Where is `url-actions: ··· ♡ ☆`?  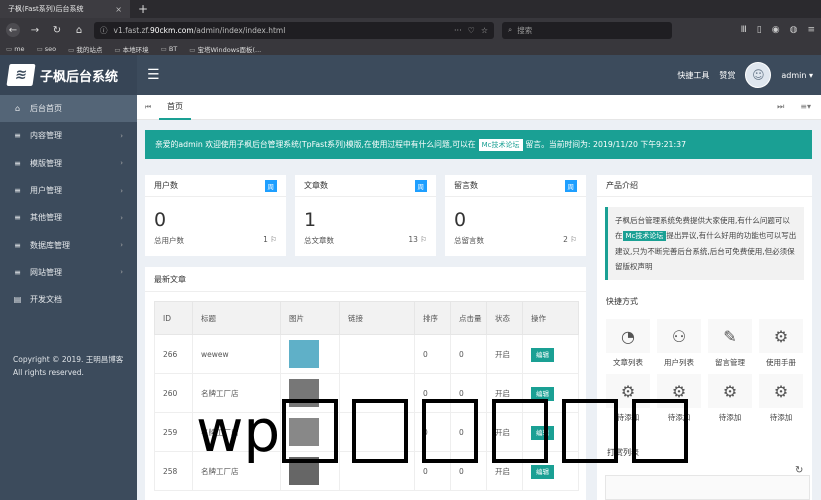
url-actions: ··· ♡ ☆ is located at coordinates (471, 30).